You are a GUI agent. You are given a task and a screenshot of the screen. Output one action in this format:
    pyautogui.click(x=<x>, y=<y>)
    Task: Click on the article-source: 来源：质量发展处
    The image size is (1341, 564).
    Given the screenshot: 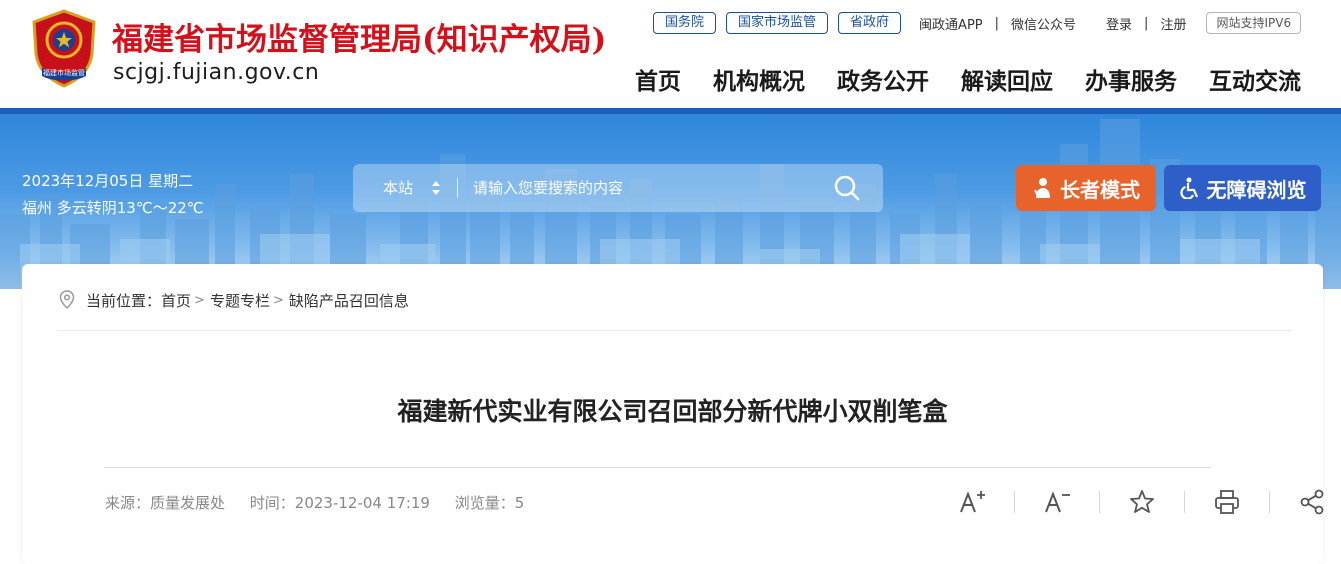 What is the action you would take?
    pyautogui.click(x=165, y=503)
    